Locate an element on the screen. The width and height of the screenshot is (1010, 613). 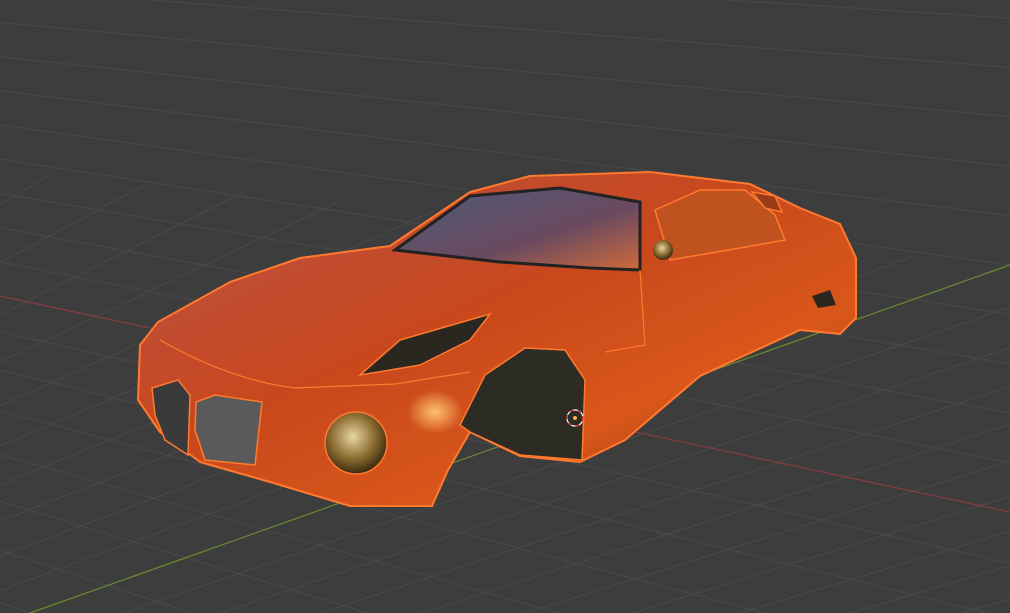
grille-left is located at coordinates (171, 418).